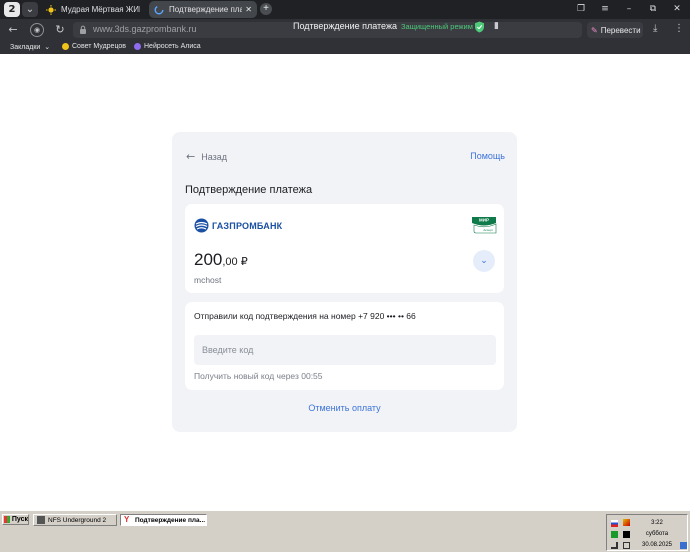  I want to click on yandex-browser-icon: Y, so click(127, 519).